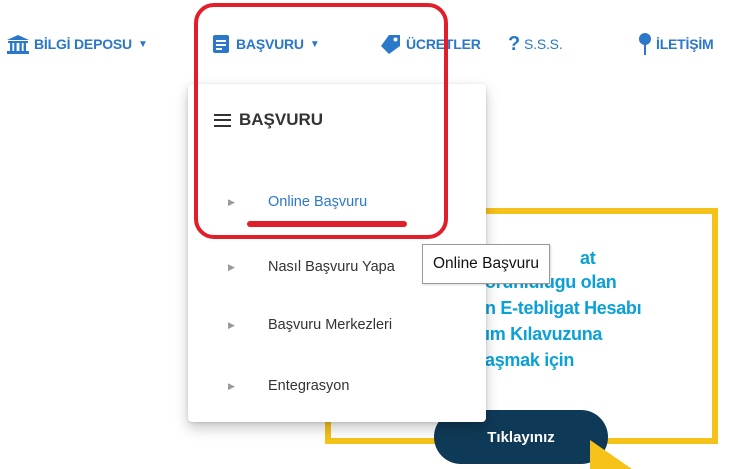  I want to click on tag-icon, so click(390, 44).